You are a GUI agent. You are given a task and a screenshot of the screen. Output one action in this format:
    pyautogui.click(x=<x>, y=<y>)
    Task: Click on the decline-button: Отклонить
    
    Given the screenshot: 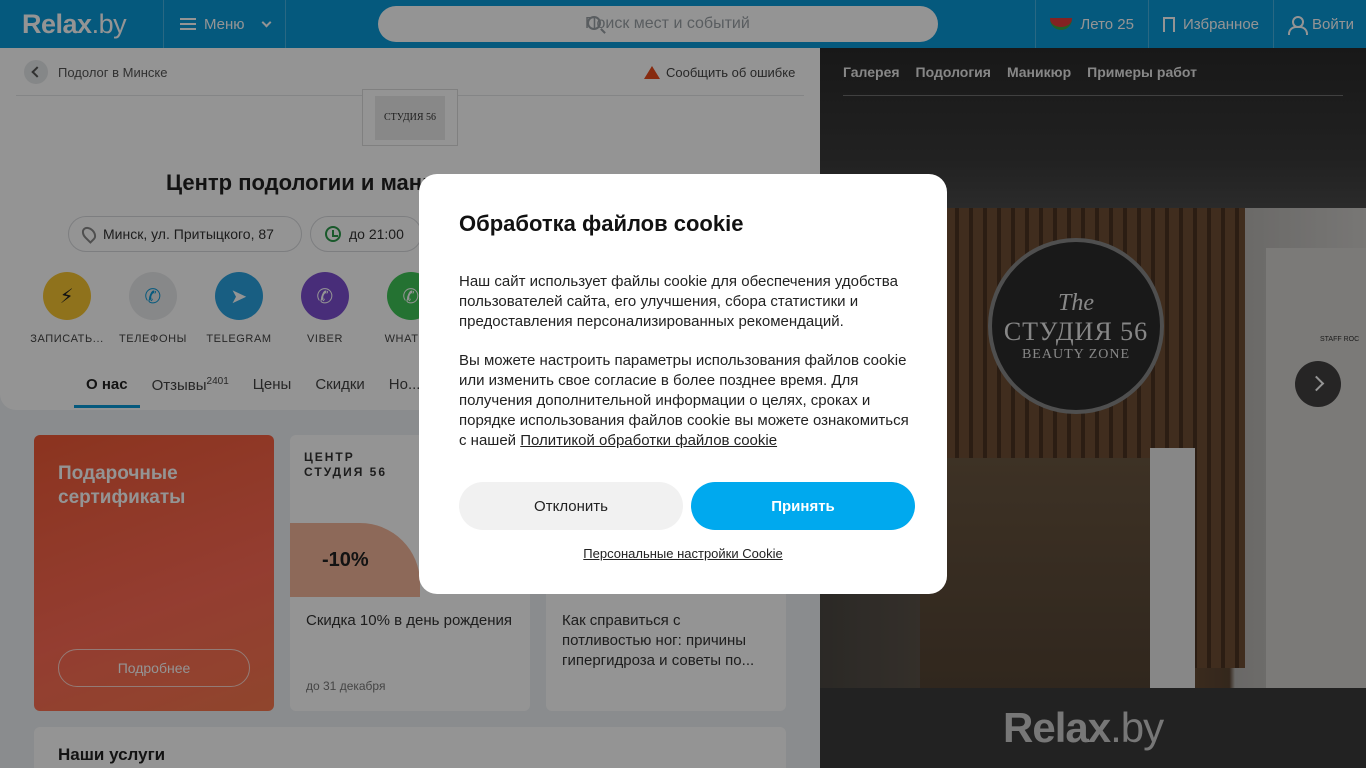 What is the action you would take?
    pyautogui.click(x=571, y=506)
    